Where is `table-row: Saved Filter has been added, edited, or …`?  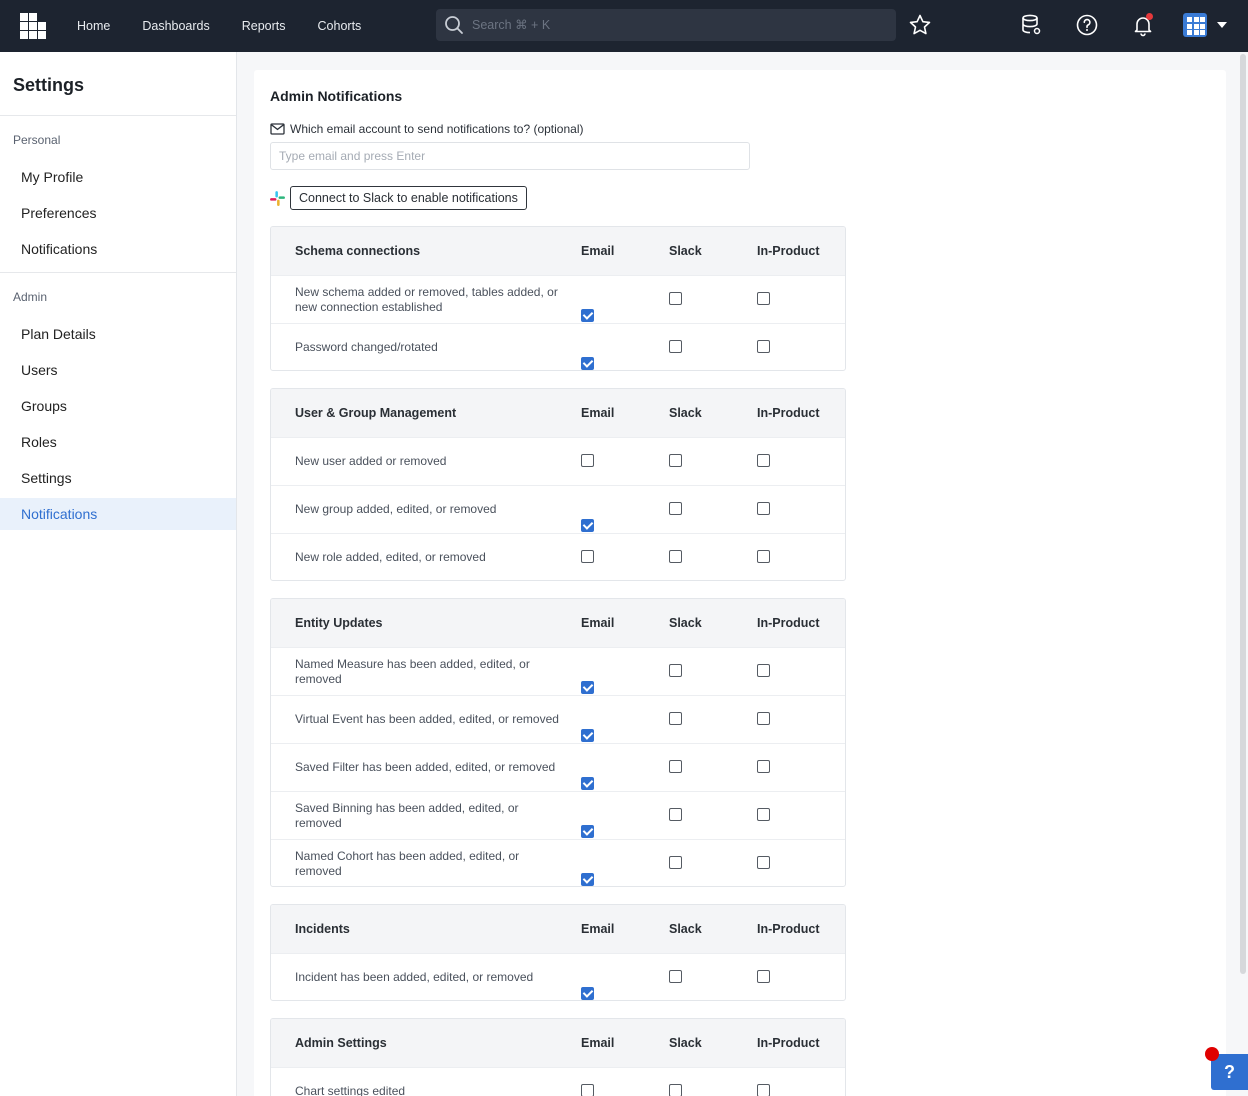
table-row: Saved Filter has been added, edited, or … is located at coordinates (558, 767).